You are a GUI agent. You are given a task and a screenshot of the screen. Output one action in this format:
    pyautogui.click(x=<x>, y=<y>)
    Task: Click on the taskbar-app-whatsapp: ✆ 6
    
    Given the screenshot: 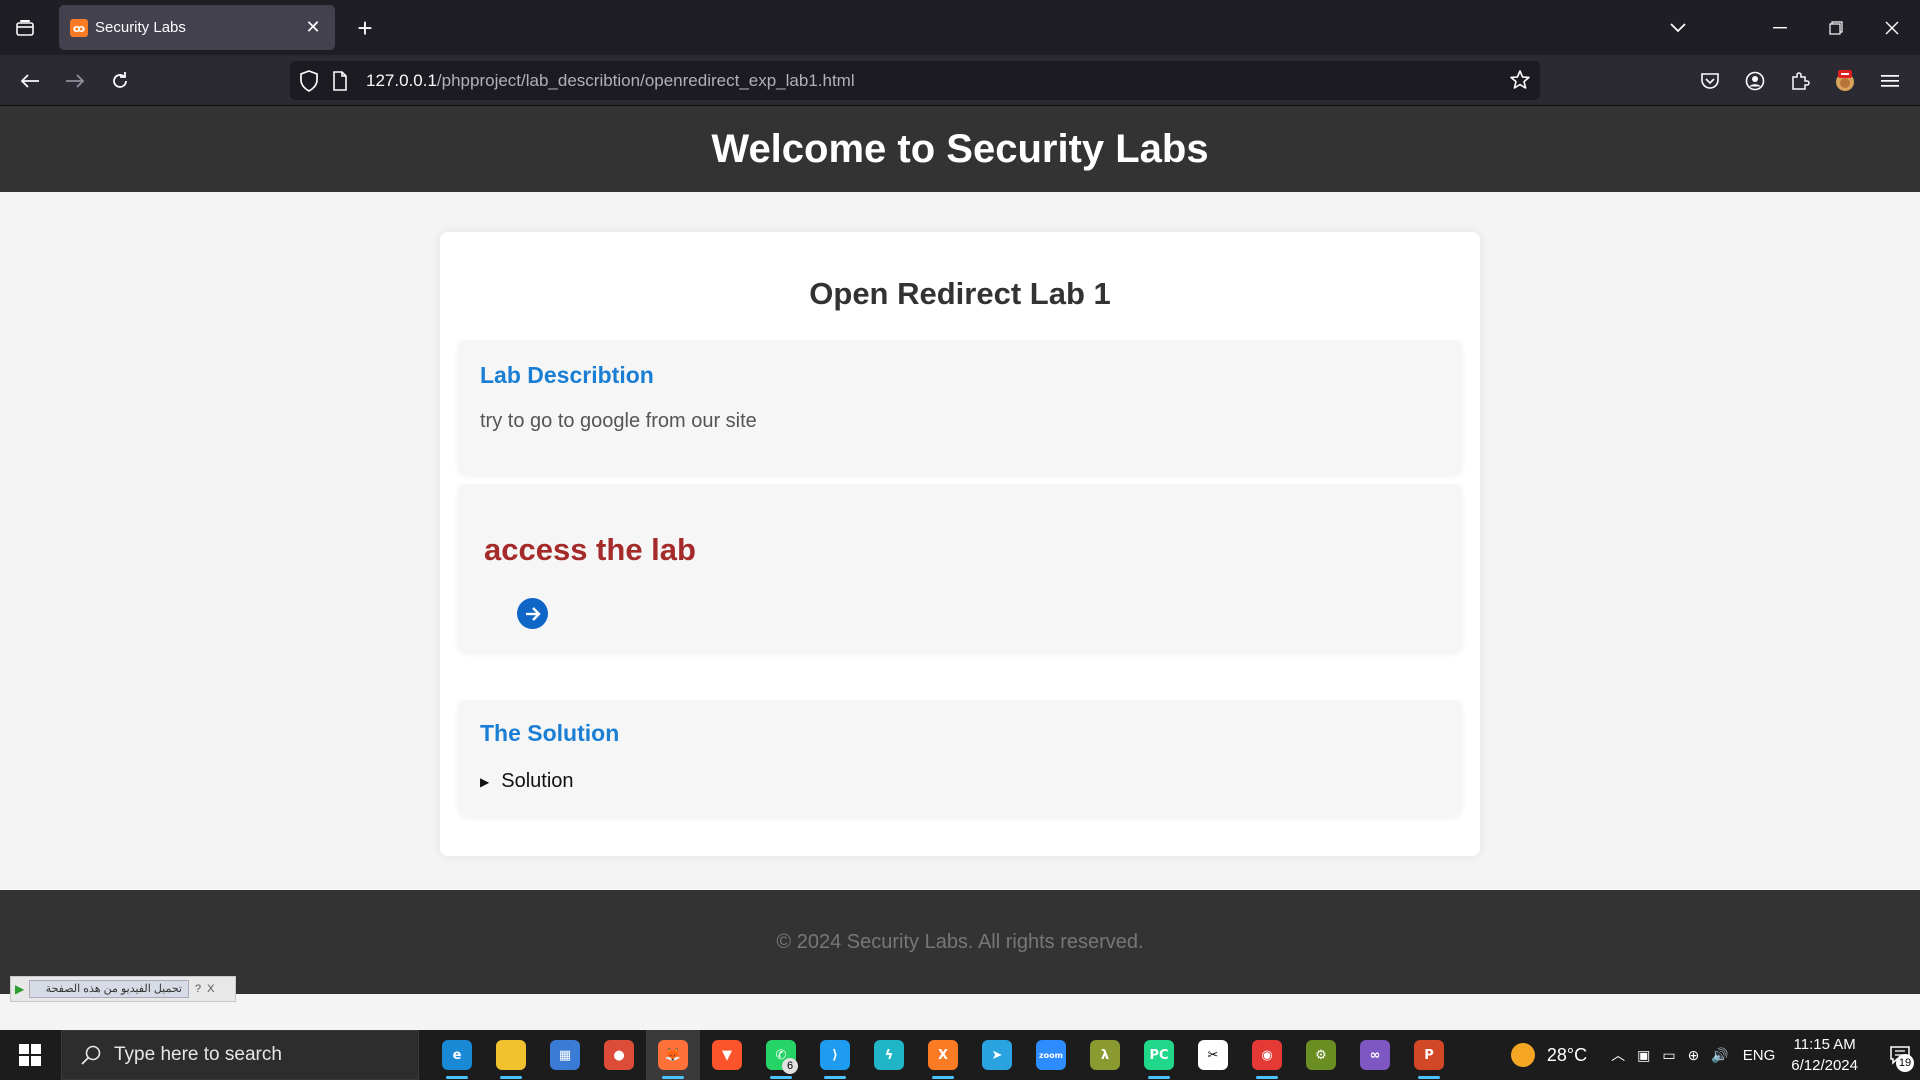 What is the action you would take?
    pyautogui.click(x=781, y=1055)
    